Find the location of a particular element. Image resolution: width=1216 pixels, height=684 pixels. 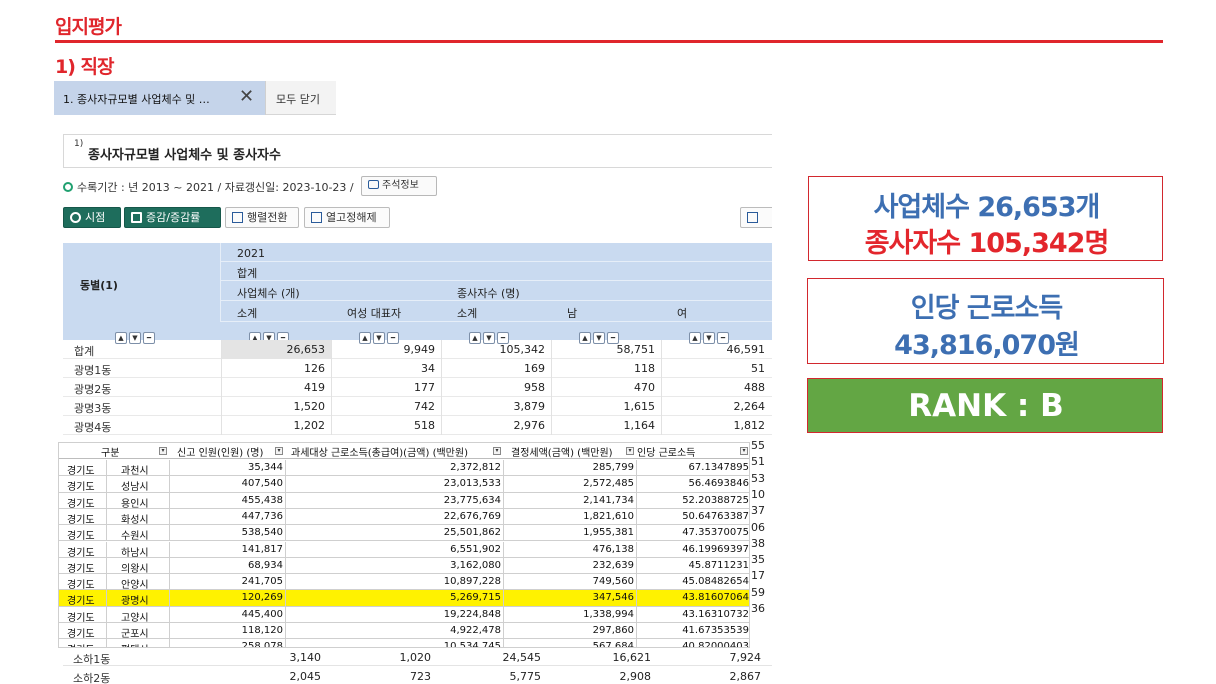

cell-value: 2,867 is located at coordinates (711, 676).